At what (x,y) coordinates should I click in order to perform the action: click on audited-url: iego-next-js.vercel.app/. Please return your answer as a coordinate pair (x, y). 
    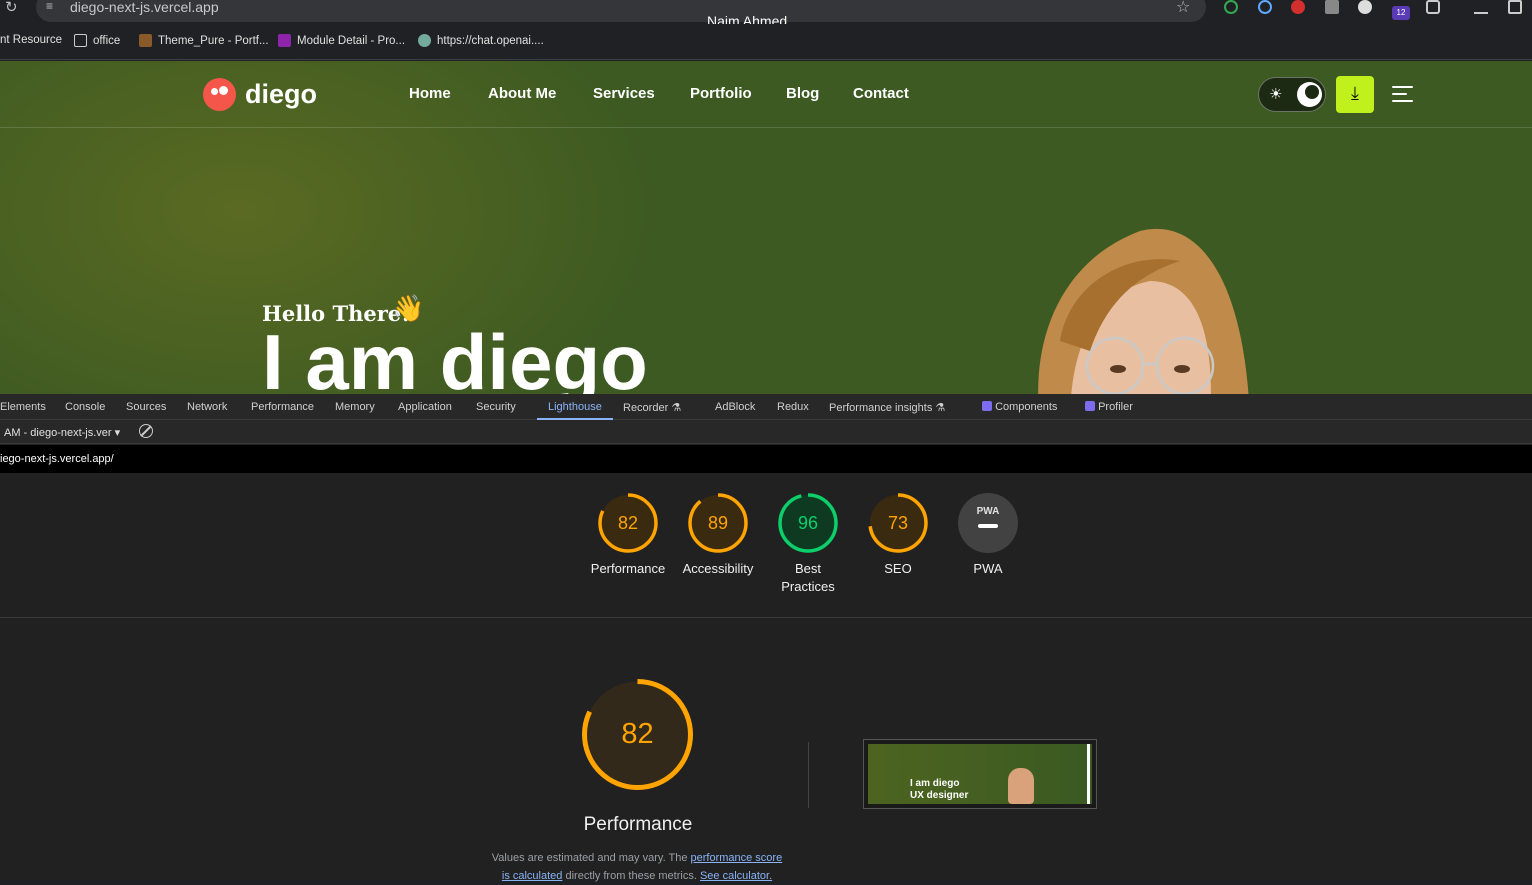
    Looking at the image, I should click on (57, 459).